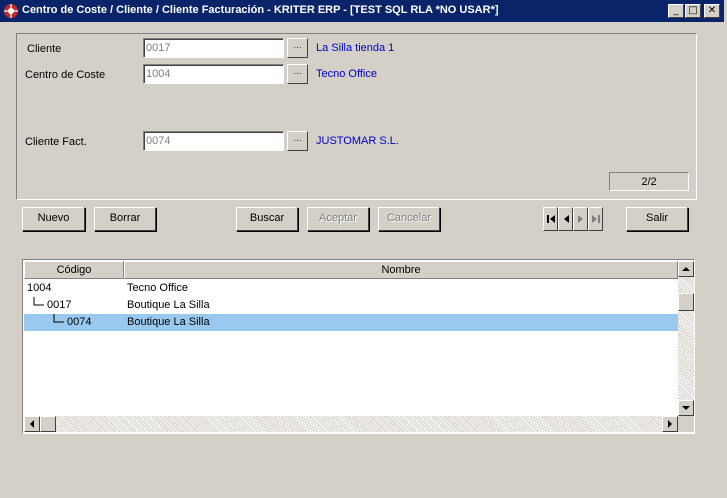 The height and width of the screenshot is (498, 727). I want to click on centro-coste-description: Tecno Office, so click(346, 74).